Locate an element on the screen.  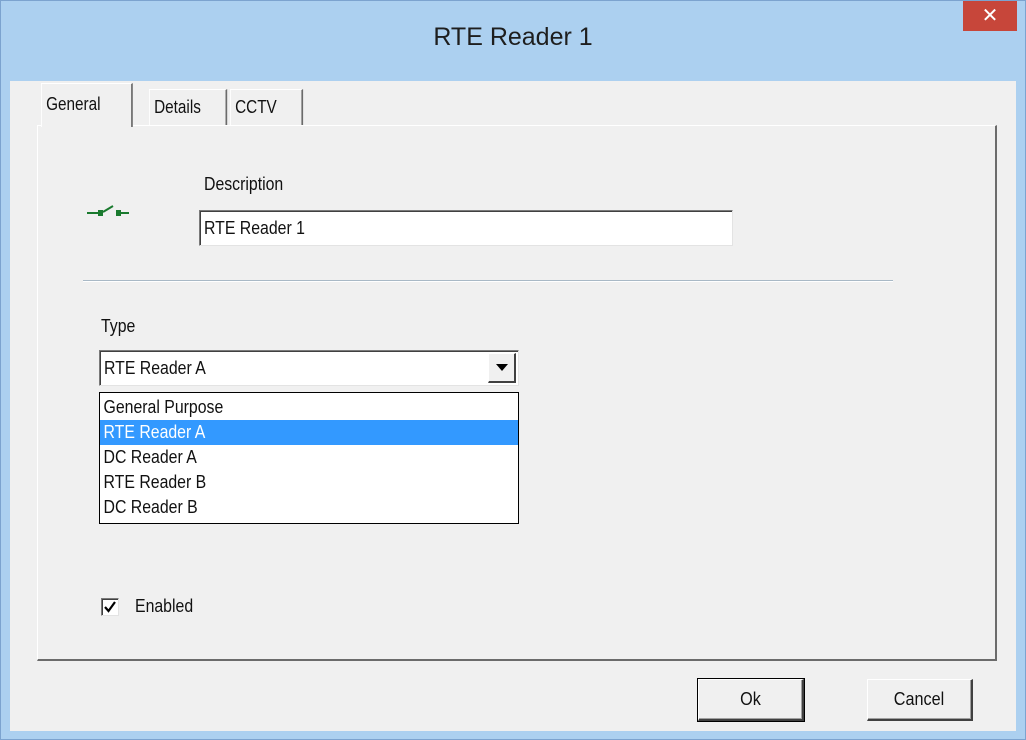
close-button: ✕ is located at coordinates (990, 16).